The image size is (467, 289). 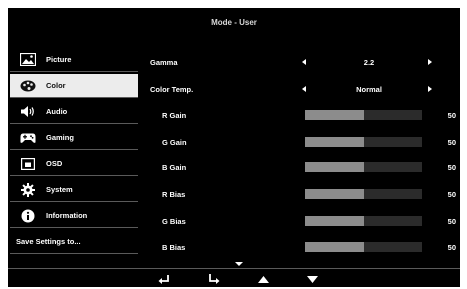 I want to click on b-gain-value: 50, so click(x=451, y=167).